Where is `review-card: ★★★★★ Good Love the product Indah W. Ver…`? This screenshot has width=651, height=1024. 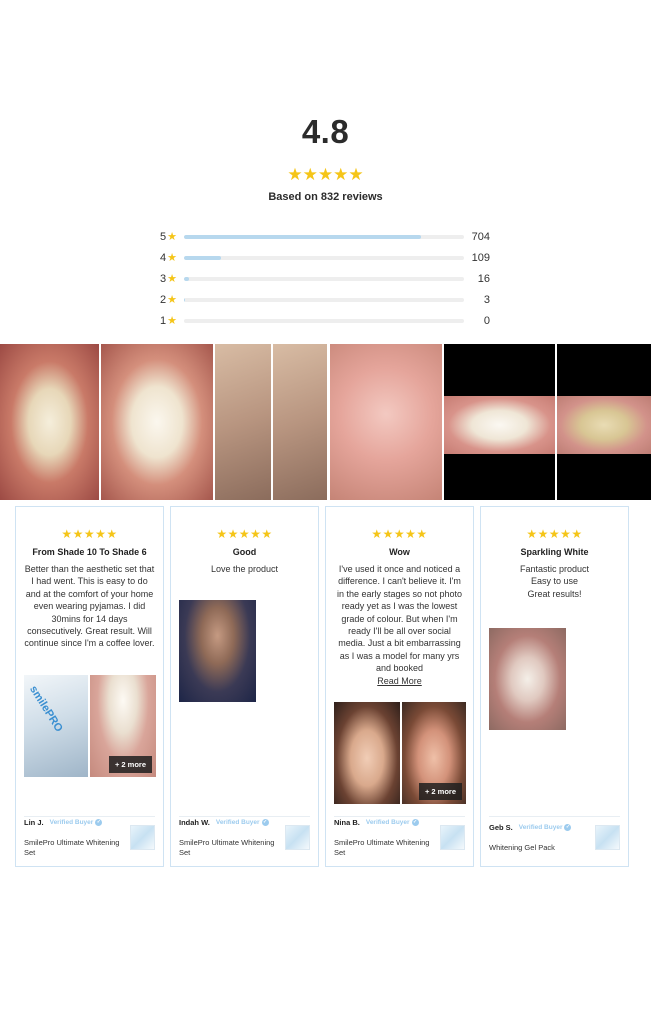
review-card: ★★★★★ Good Love the product Indah W. Ver… is located at coordinates (244, 686).